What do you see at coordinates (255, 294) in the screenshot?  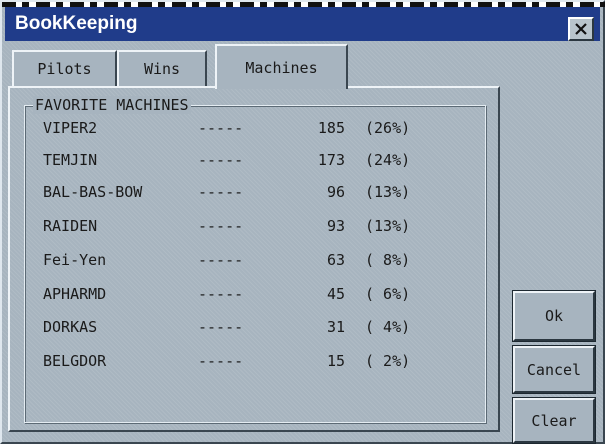 I see `machine-row: APHARMD ----- 45 ( 6%)` at bounding box center [255, 294].